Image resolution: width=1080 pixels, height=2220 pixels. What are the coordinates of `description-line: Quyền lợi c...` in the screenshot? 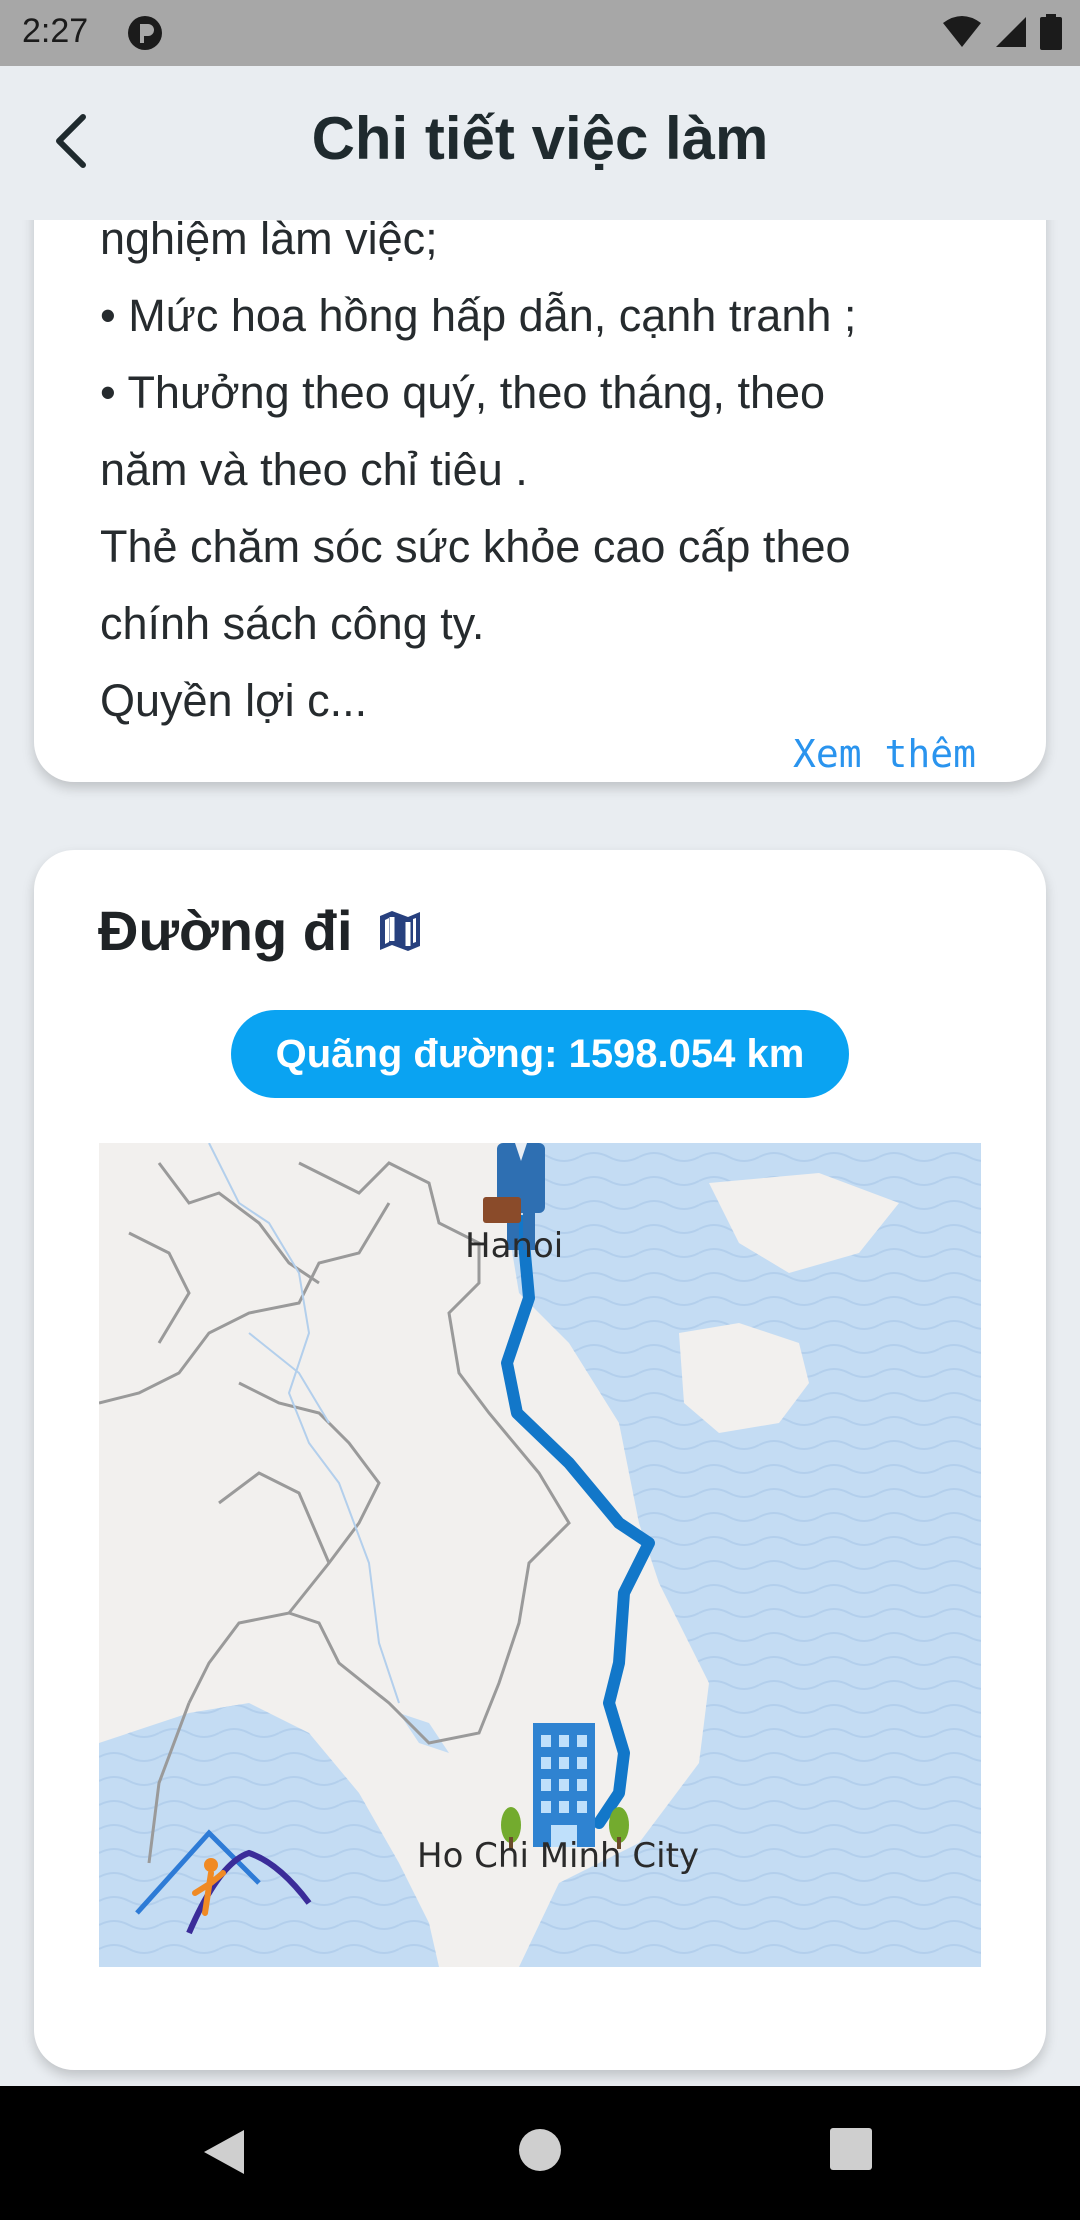 It's located at (234, 700).